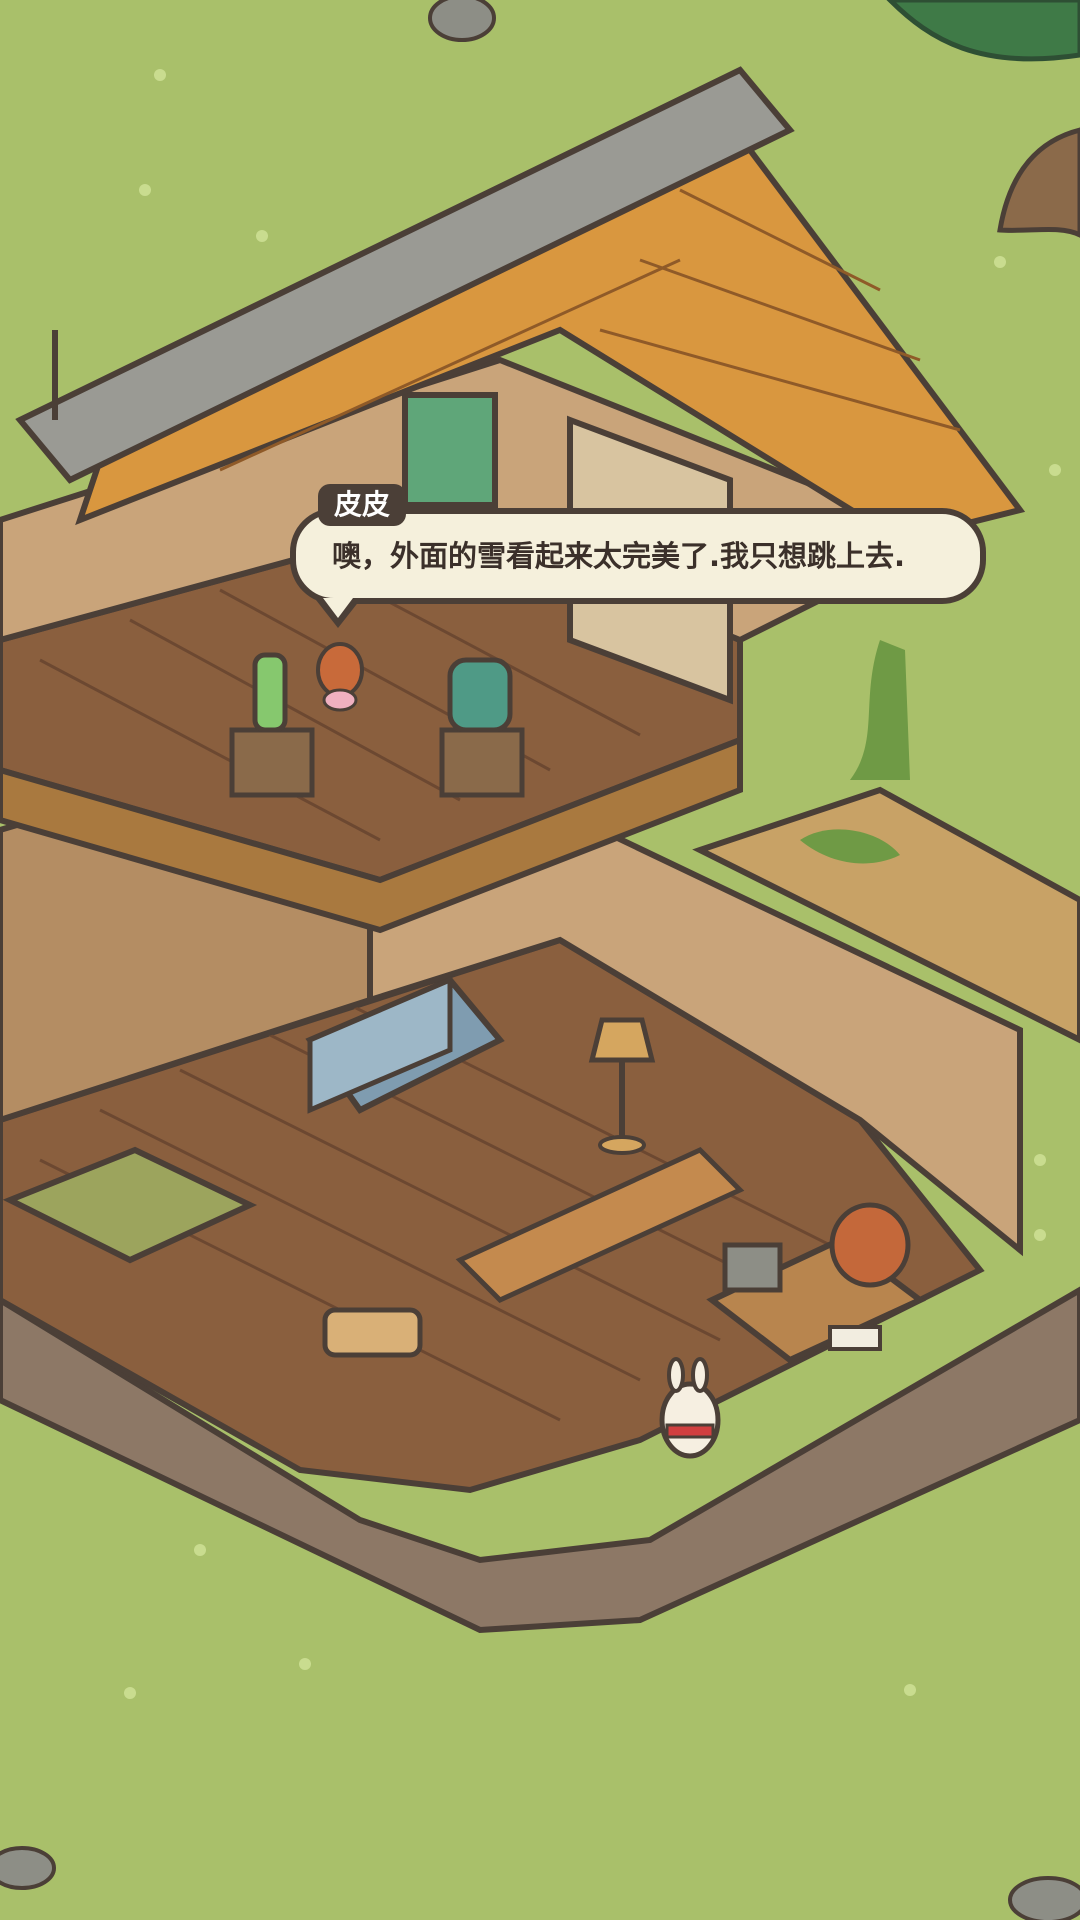 This screenshot has width=1080, height=1920. What do you see at coordinates (372, 1332) in the screenshot?
I see `footstool` at bounding box center [372, 1332].